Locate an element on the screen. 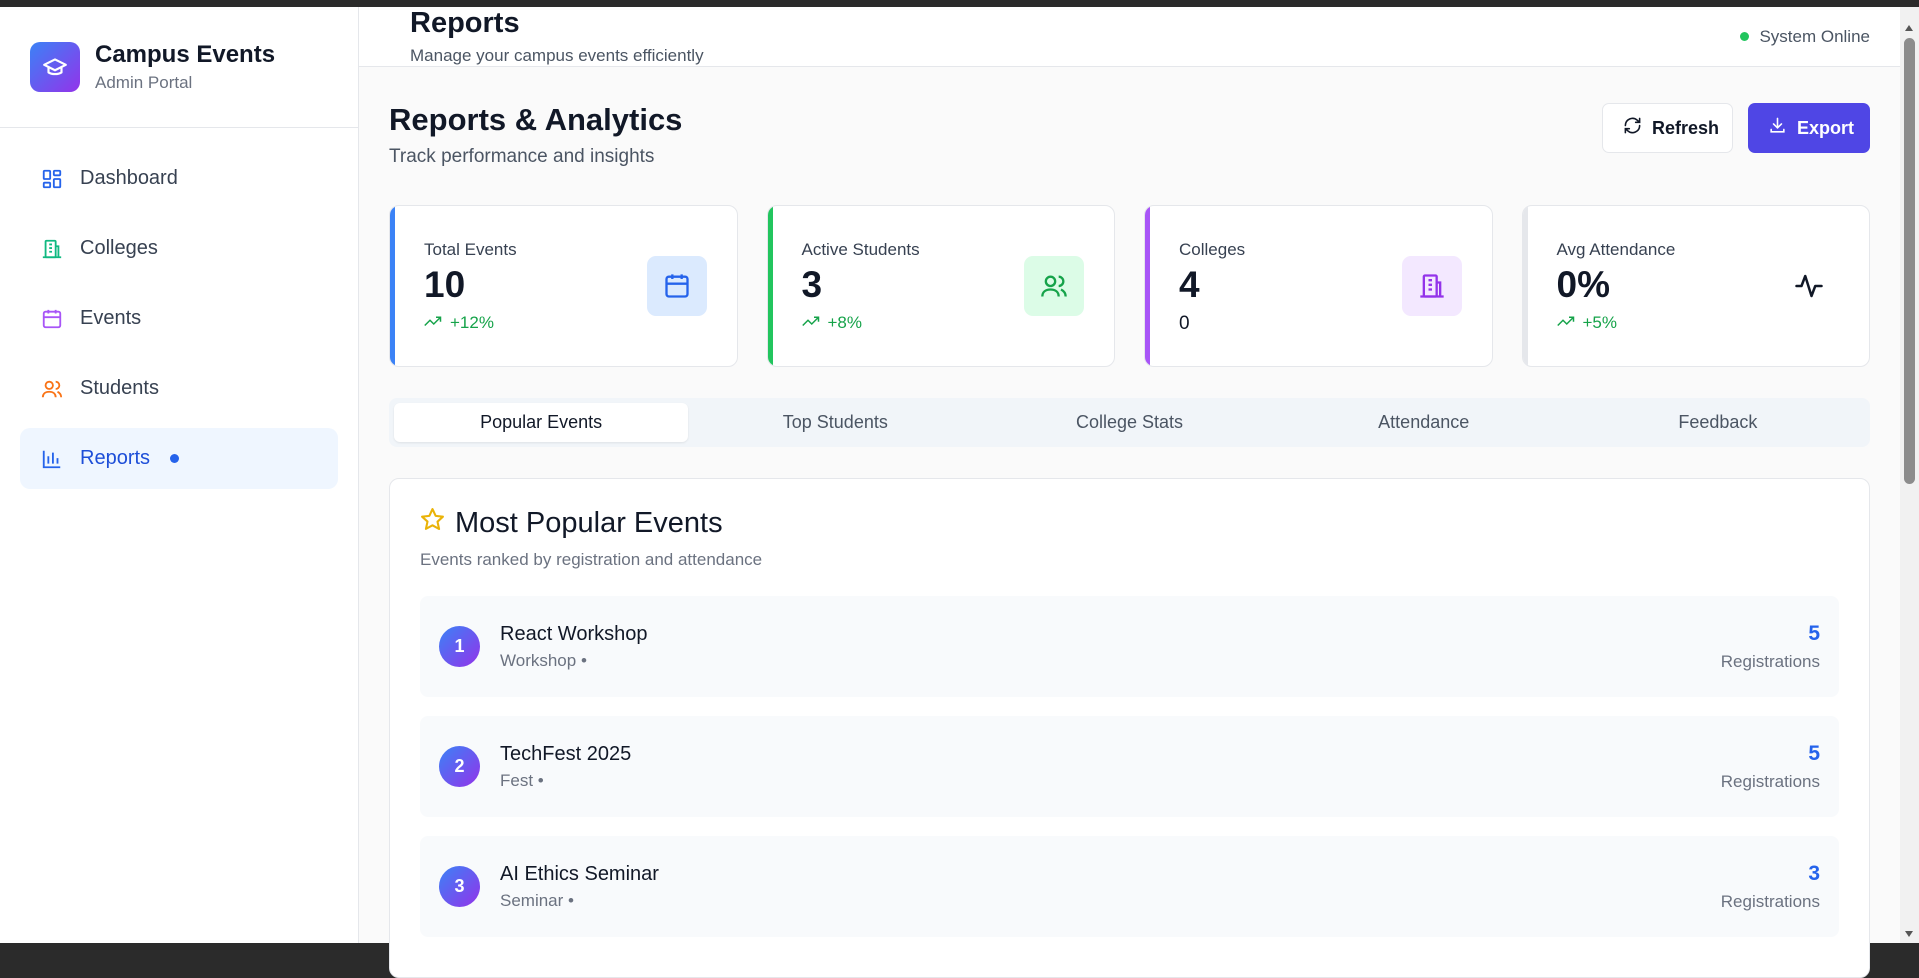  export-label: Export is located at coordinates (1826, 127).